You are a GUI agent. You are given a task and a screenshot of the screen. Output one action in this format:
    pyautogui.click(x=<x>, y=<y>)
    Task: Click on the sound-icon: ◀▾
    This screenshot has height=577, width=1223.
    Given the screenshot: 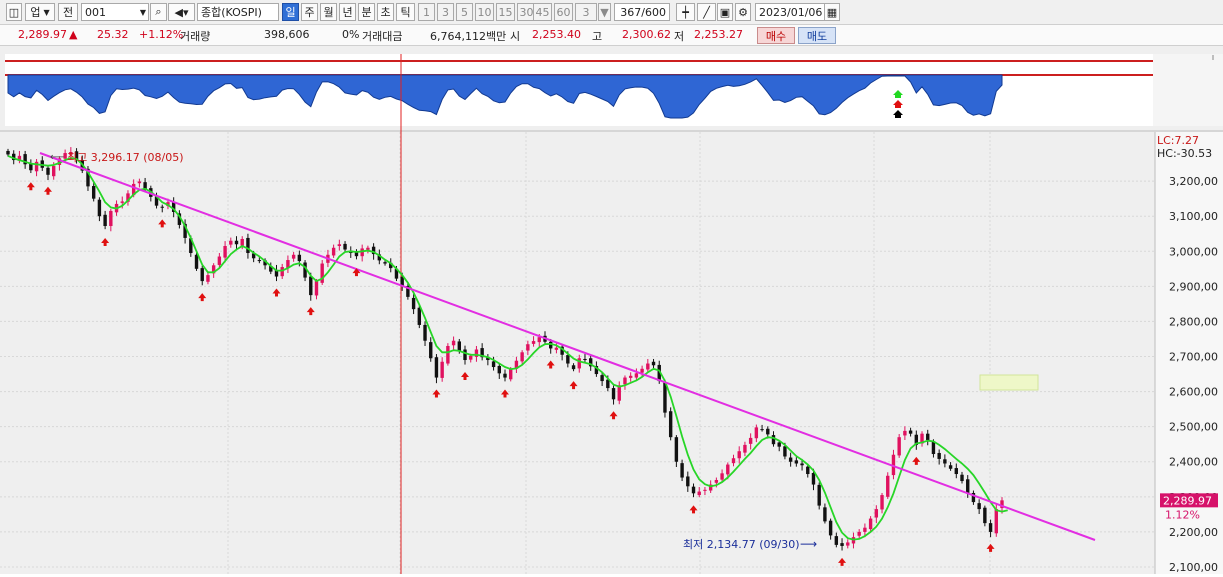 What is the action you would take?
    pyautogui.click(x=181, y=12)
    